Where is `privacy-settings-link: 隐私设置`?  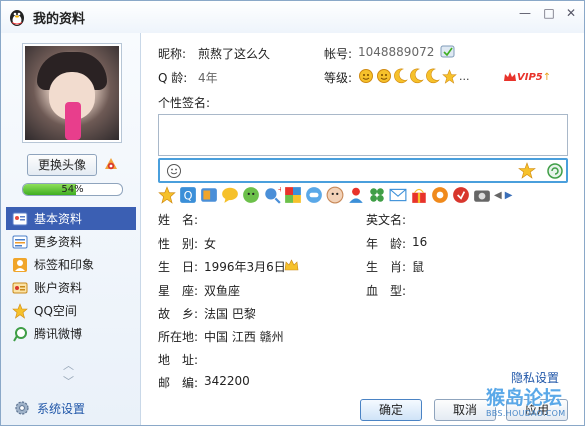 privacy-settings-link: 隐私设置 is located at coordinates (535, 377).